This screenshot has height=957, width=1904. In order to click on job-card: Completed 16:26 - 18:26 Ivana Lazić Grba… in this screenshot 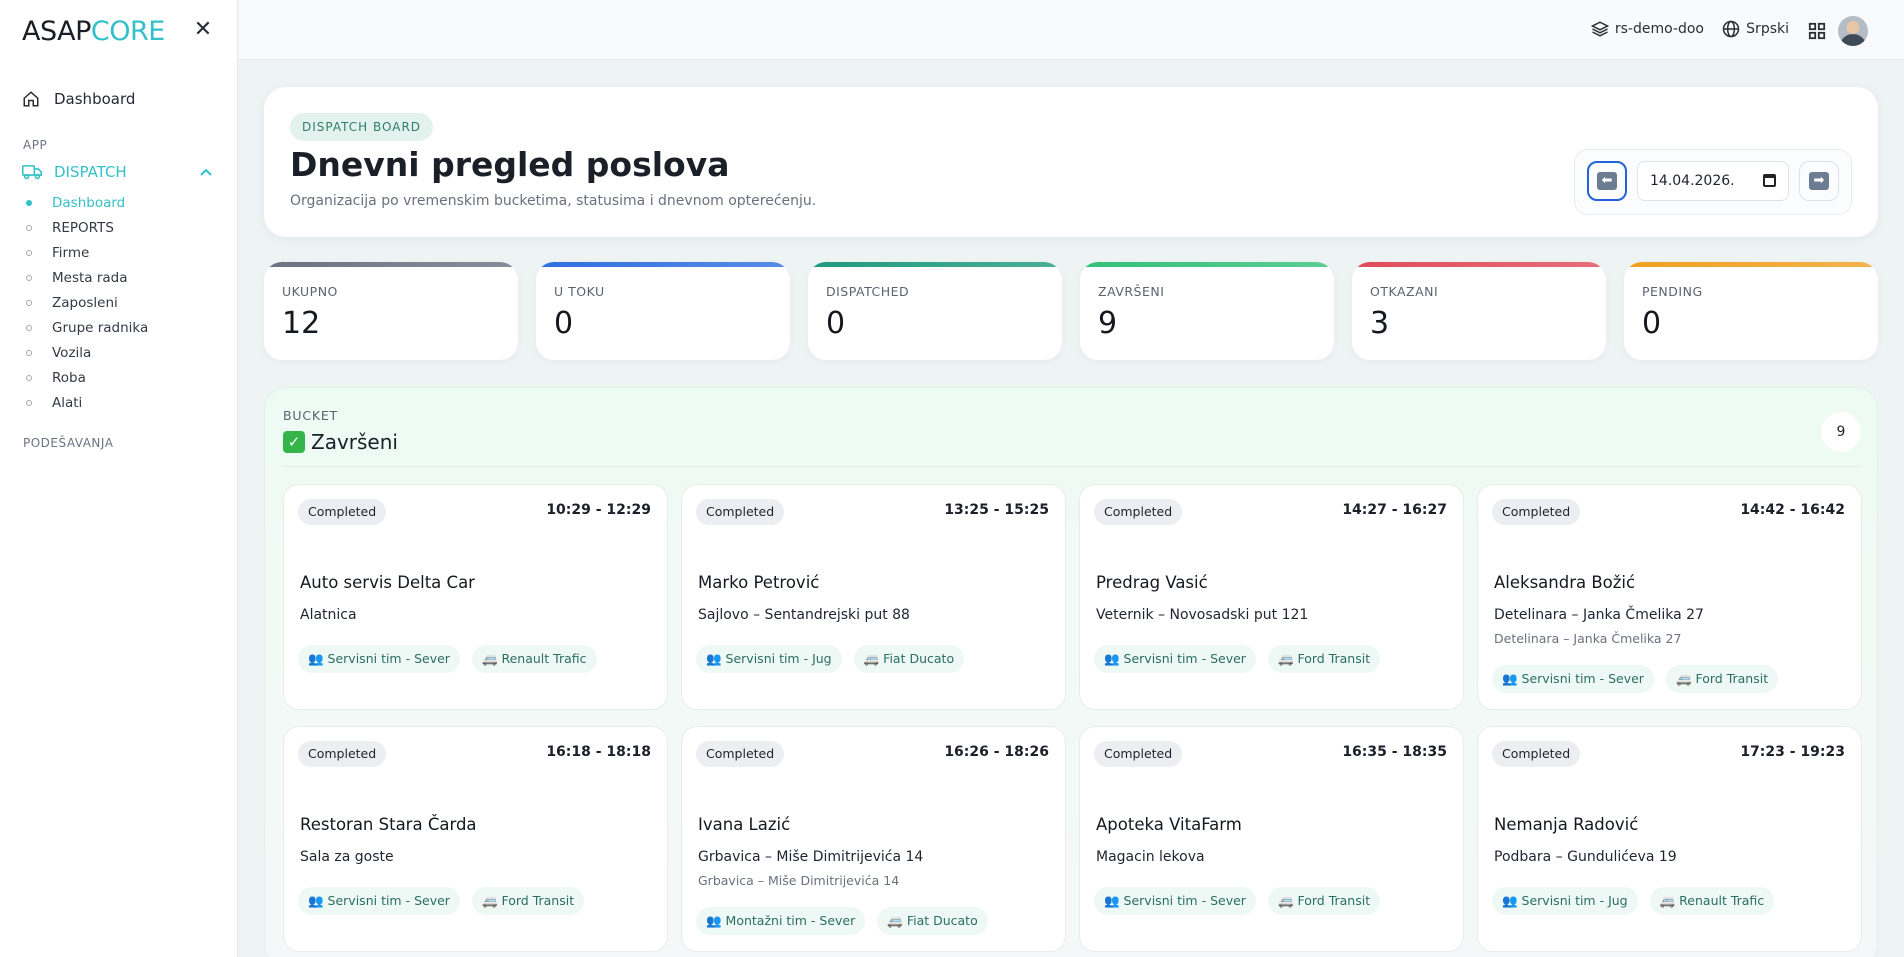, I will do `click(873, 839)`.